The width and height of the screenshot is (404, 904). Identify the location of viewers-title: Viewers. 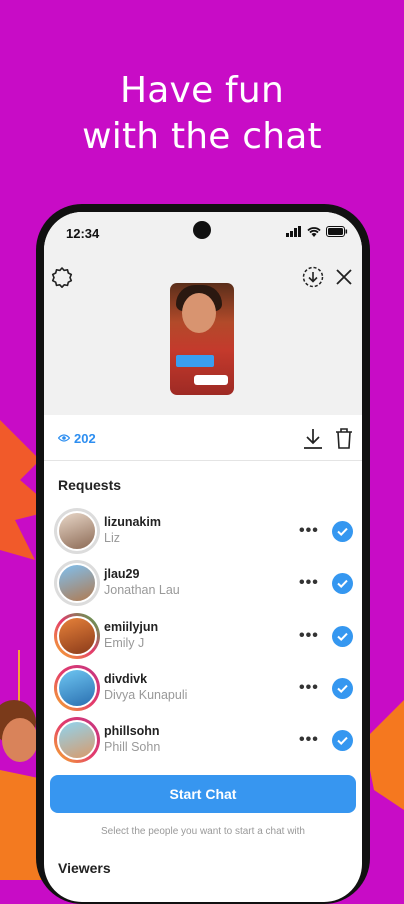
(84, 868).